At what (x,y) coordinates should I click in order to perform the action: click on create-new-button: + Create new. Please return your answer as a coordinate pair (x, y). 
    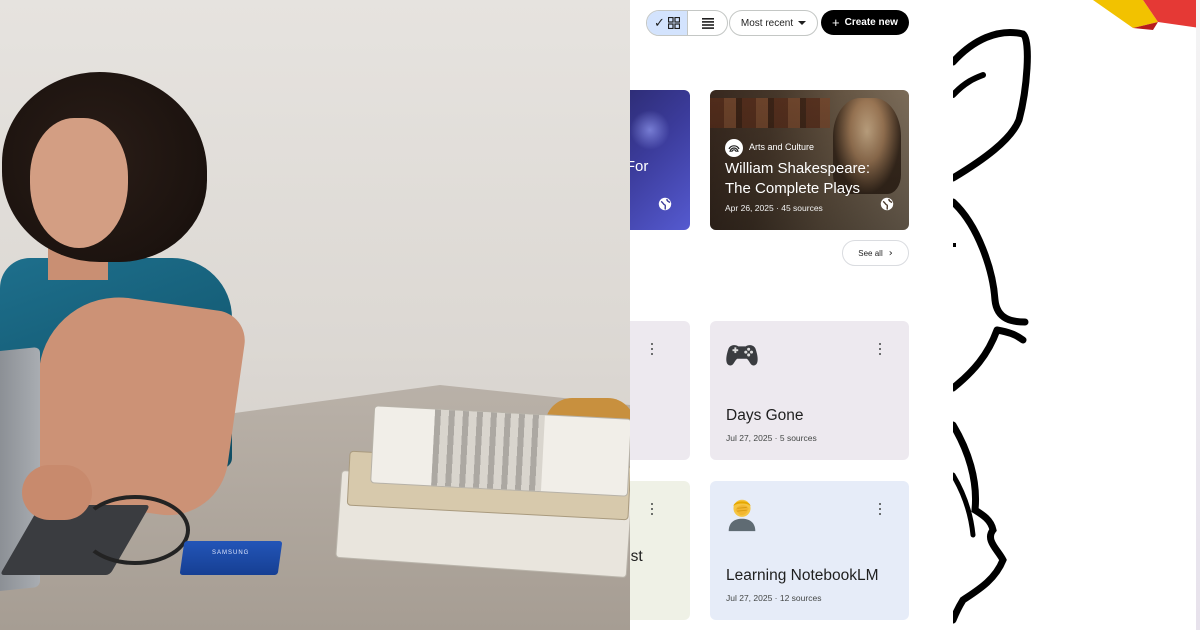
    Looking at the image, I should click on (865, 22).